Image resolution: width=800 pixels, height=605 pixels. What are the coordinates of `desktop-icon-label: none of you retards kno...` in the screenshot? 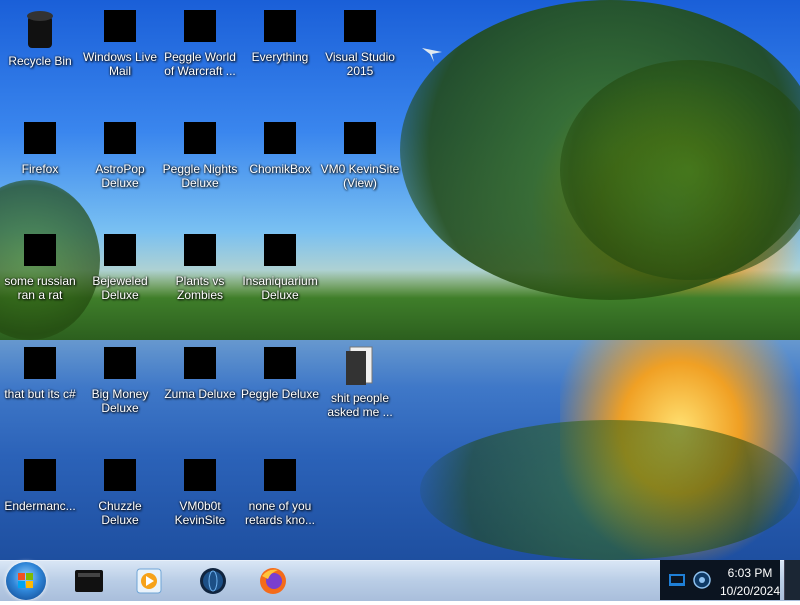 It's located at (280, 513).